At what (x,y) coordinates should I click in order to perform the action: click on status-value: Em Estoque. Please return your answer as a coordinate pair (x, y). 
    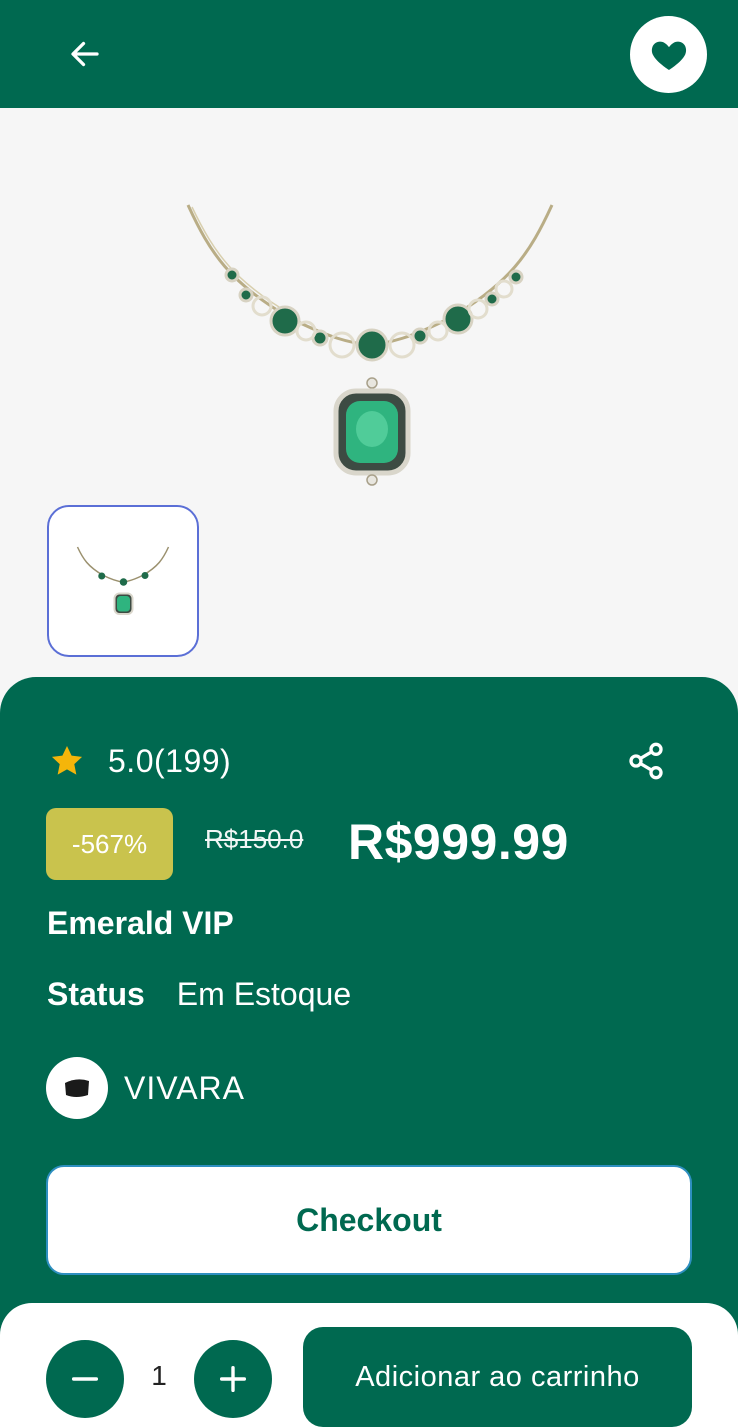
    Looking at the image, I should click on (264, 994).